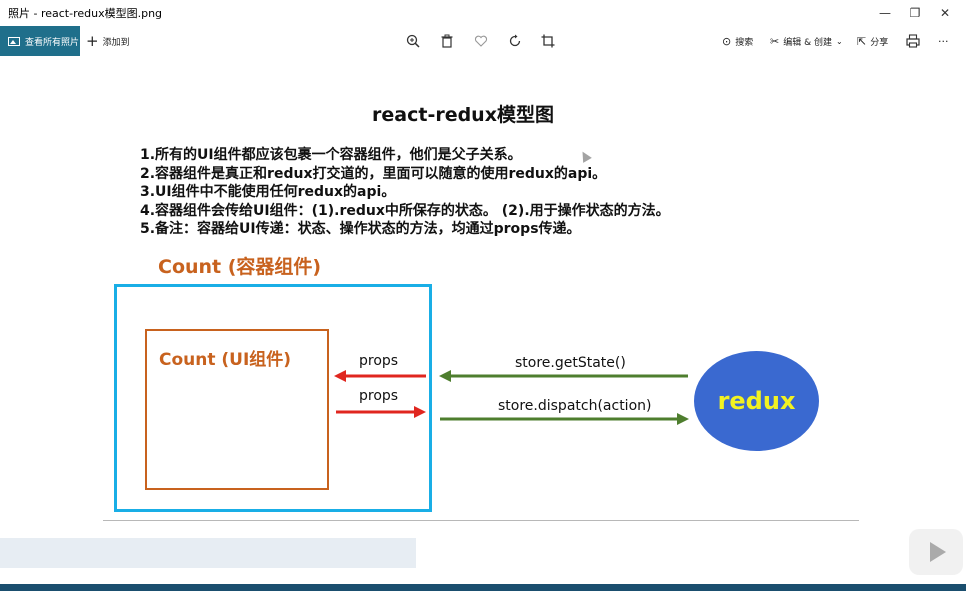 This screenshot has height=591, width=966. I want to click on redux-store-node: redux, so click(756, 401).